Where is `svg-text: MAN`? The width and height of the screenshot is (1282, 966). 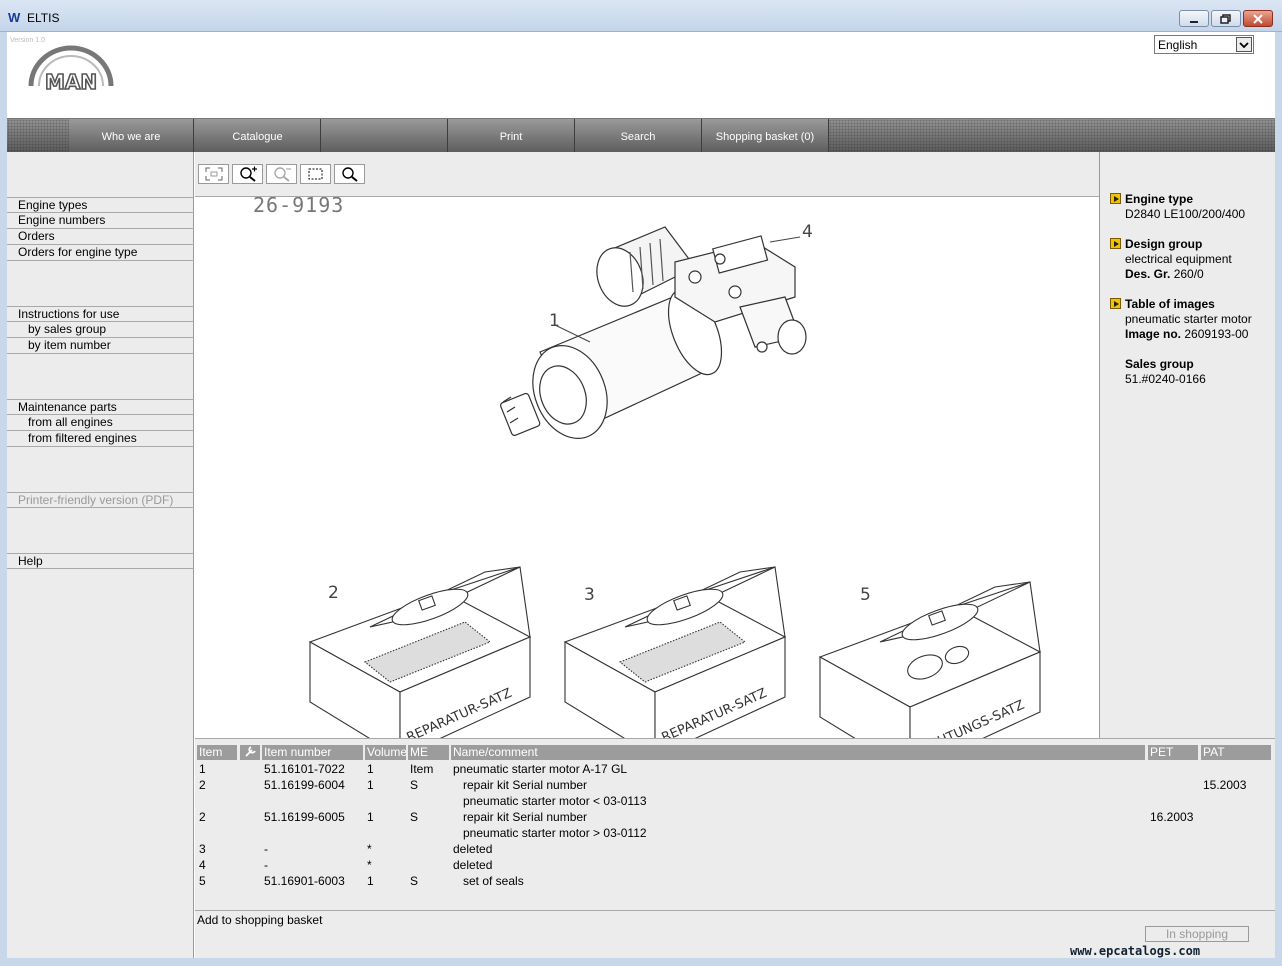
svg-text: MAN is located at coordinates (71, 81).